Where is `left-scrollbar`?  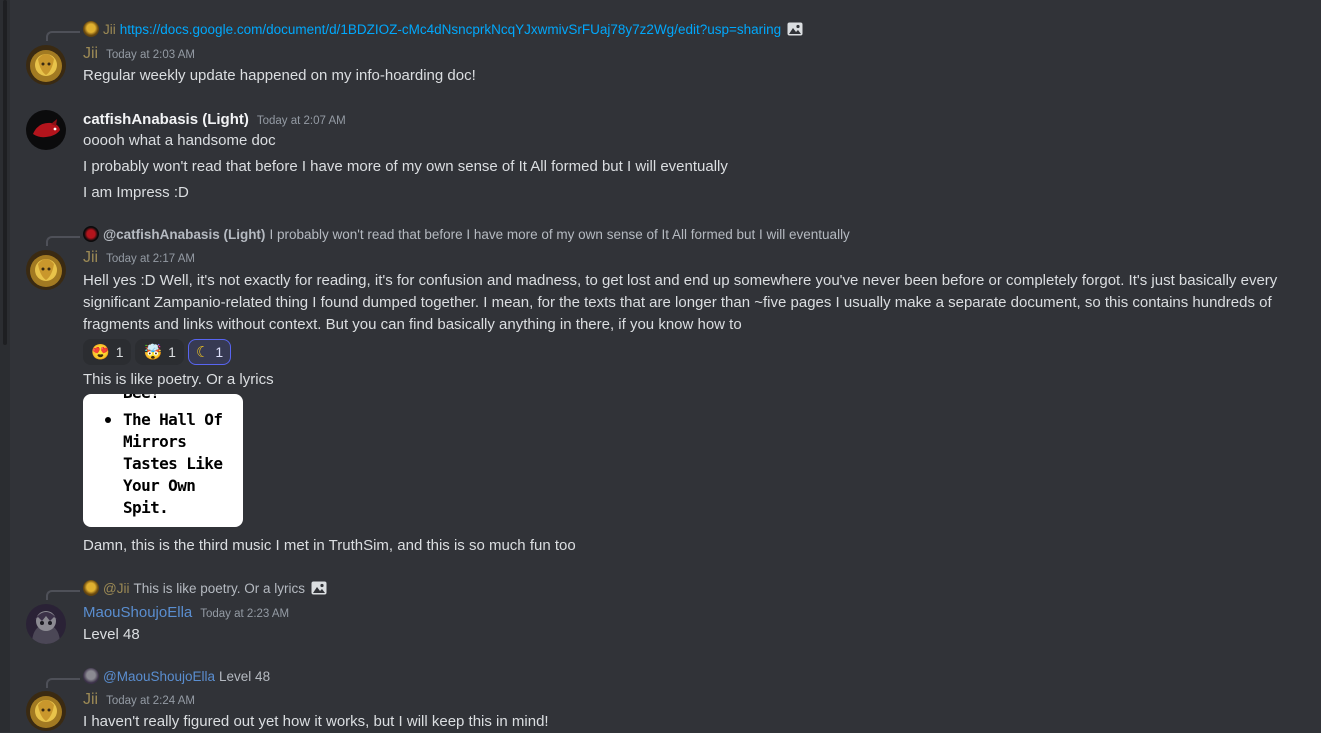 left-scrollbar is located at coordinates (5, 366).